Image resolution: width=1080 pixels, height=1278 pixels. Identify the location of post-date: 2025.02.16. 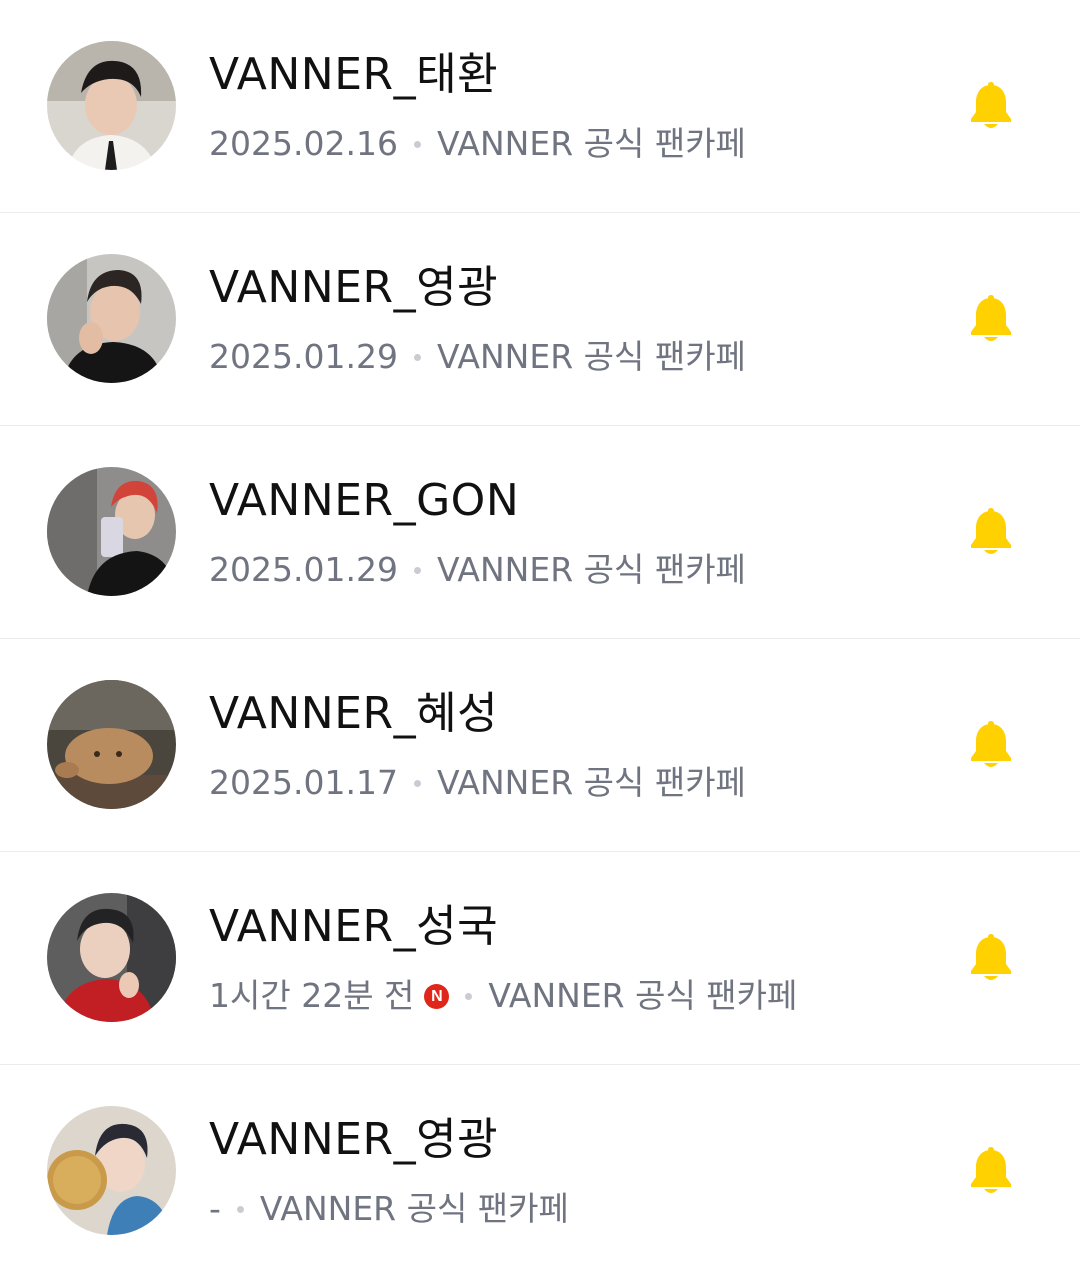
(303, 143).